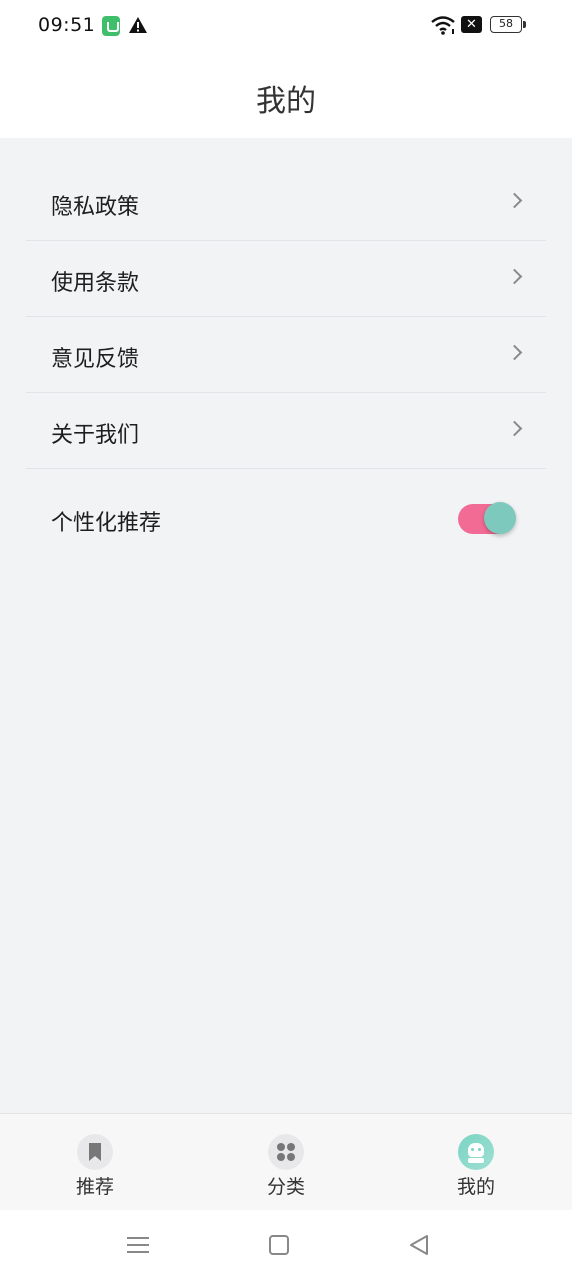 The height and width of the screenshot is (1280, 572). I want to click on status-time: 09:51, so click(67, 25).